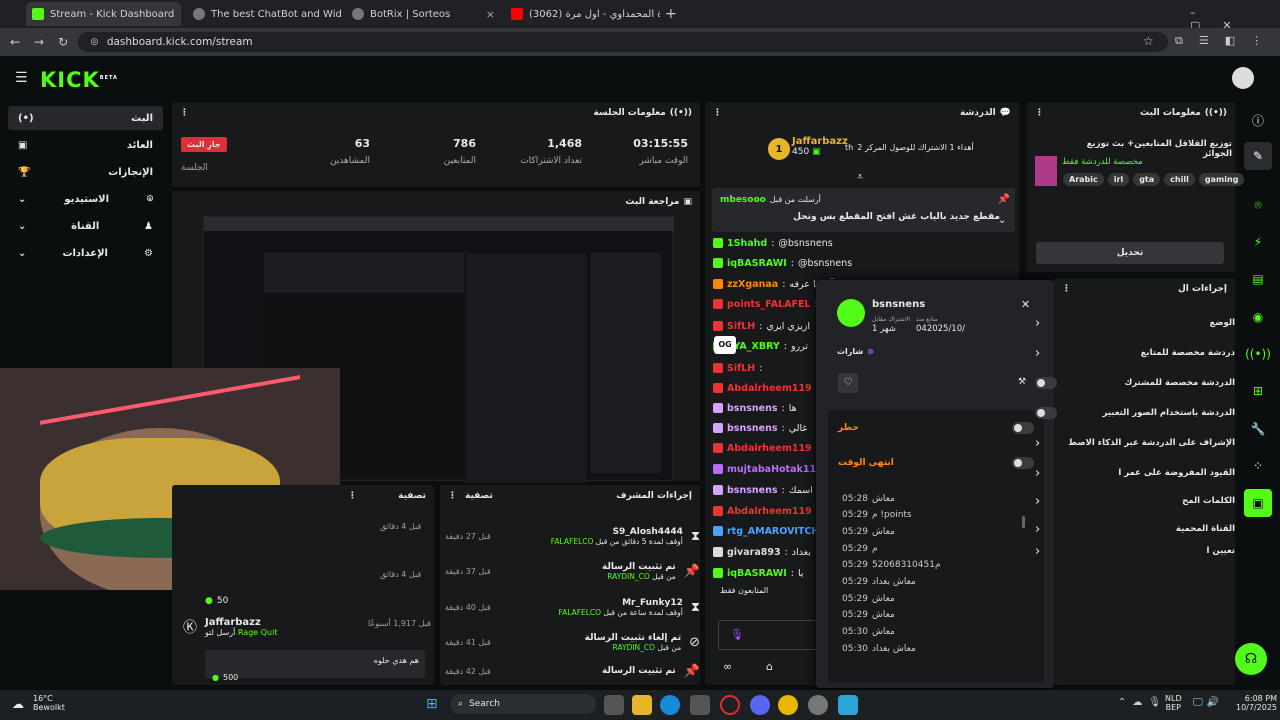  Describe the element at coordinates (1022, 382) in the screenshot. I see `tools-icon: ⚒` at that location.